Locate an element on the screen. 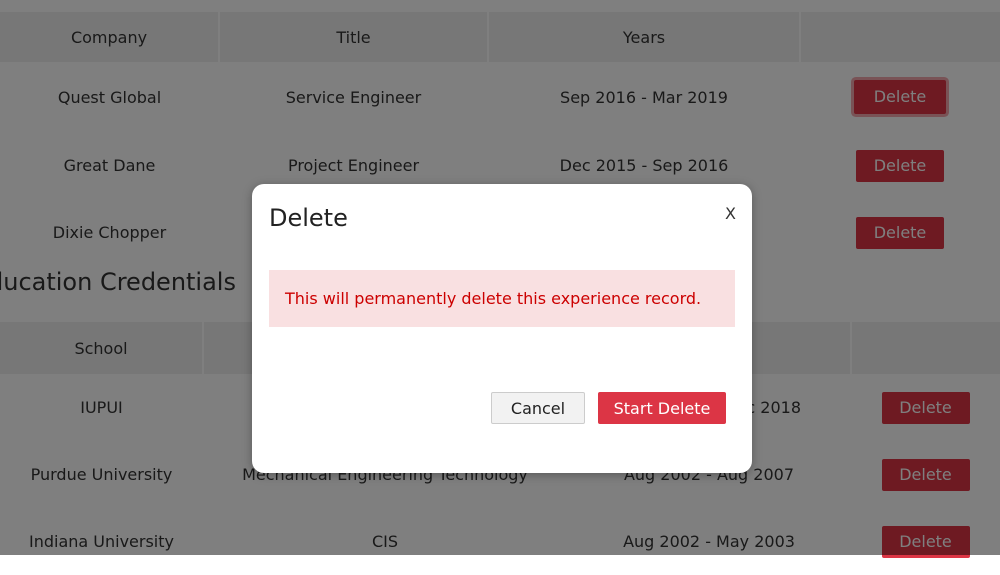 This screenshot has height=575, width=1000. close-icon: X is located at coordinates (730, 213).